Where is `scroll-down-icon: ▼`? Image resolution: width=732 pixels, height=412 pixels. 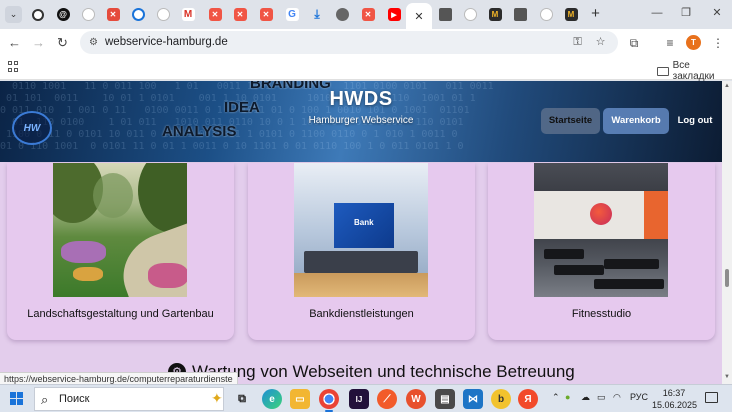 scroll-down-icon: ▼ is located at coordinates (727, 377).